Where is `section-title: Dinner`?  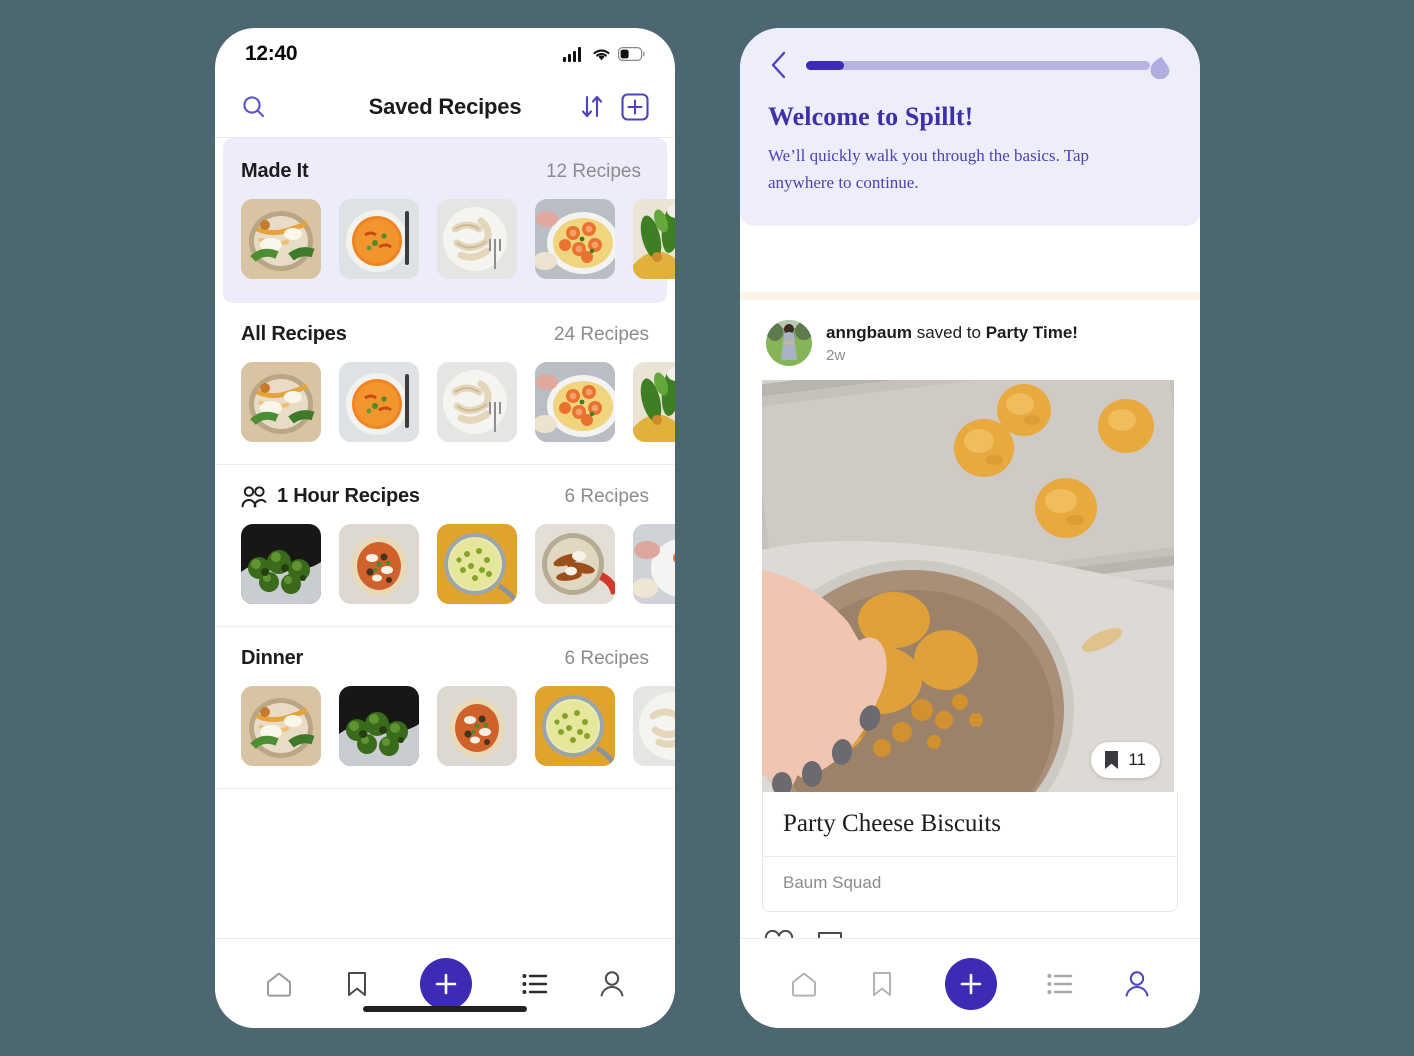 section-title: Dinner is located at coordinates (272, 658).